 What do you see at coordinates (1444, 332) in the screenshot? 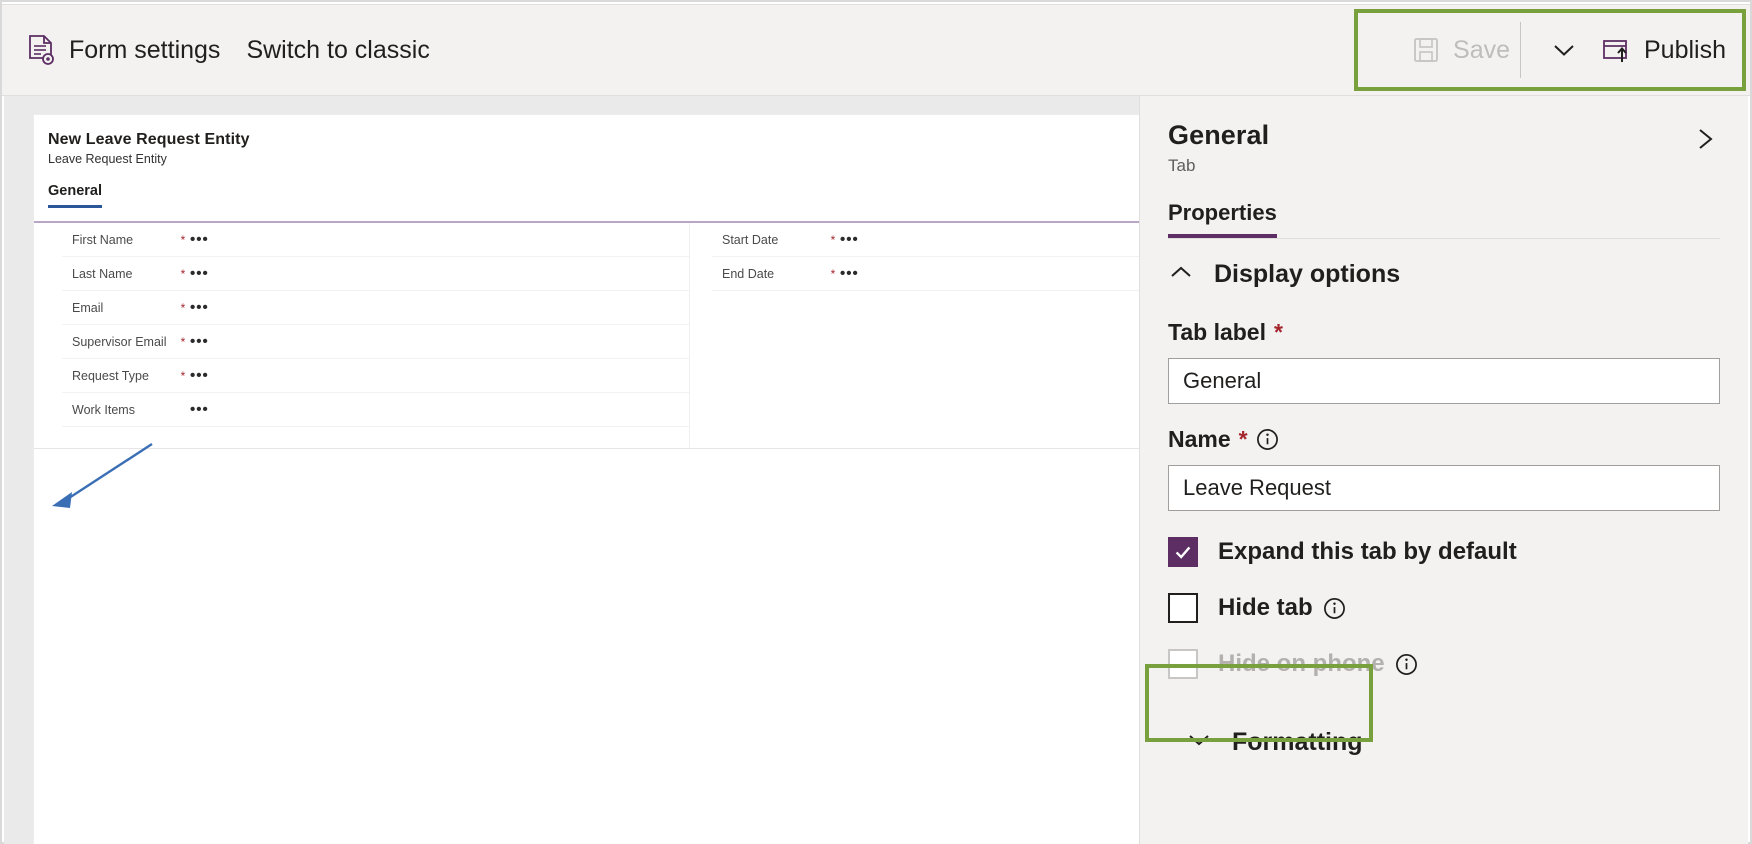
I see `tab-label-field-label: Tab label *` at bounding box center [1444, 332].